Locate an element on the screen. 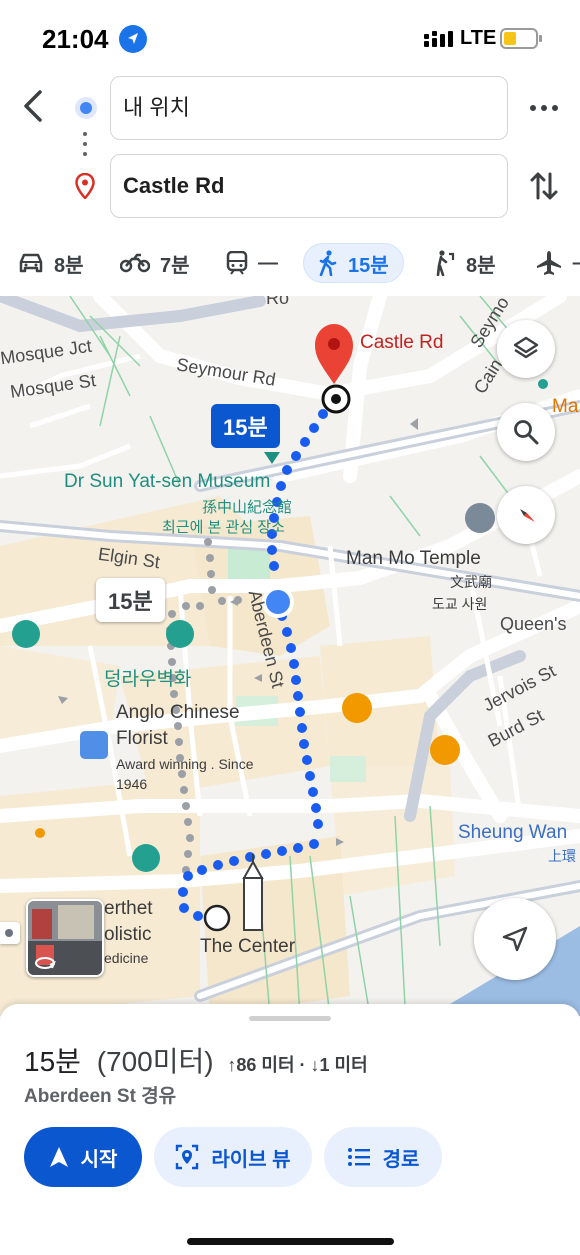 The height and width of the screenshot is (1255, 580). sheet-drag-handle is located at coordinates (290, 1018).